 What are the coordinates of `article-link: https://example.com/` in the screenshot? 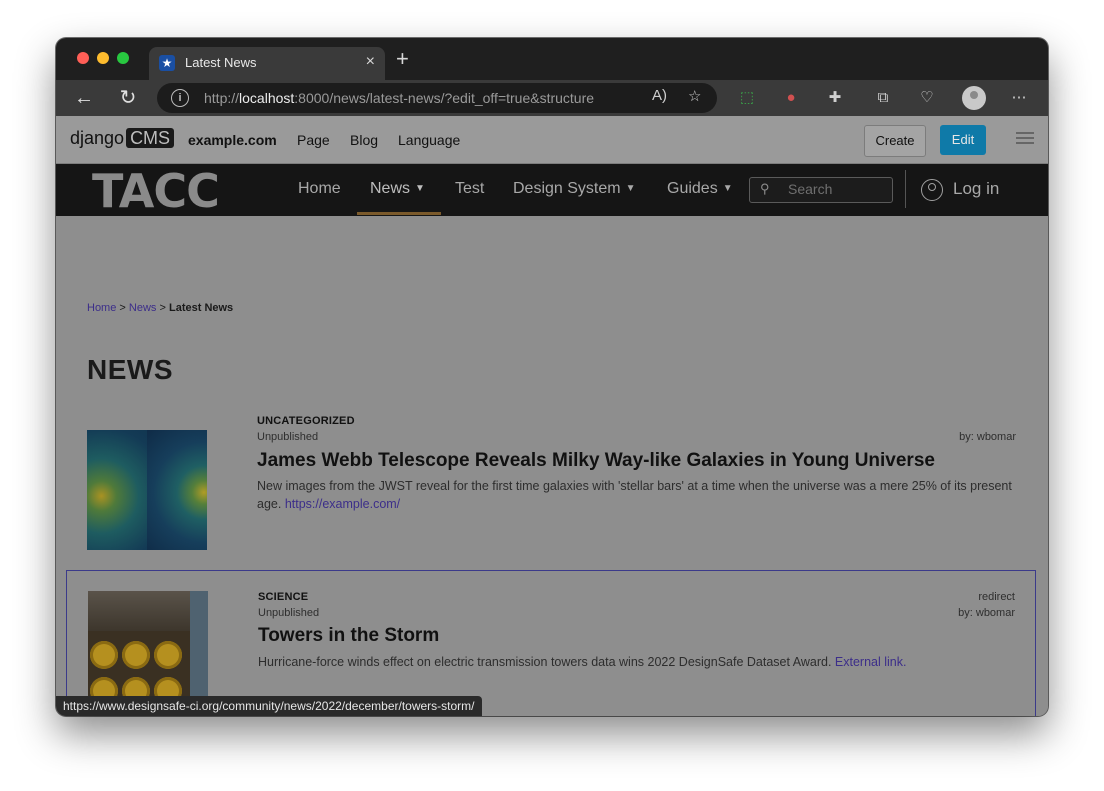 It's located at (342, 504).